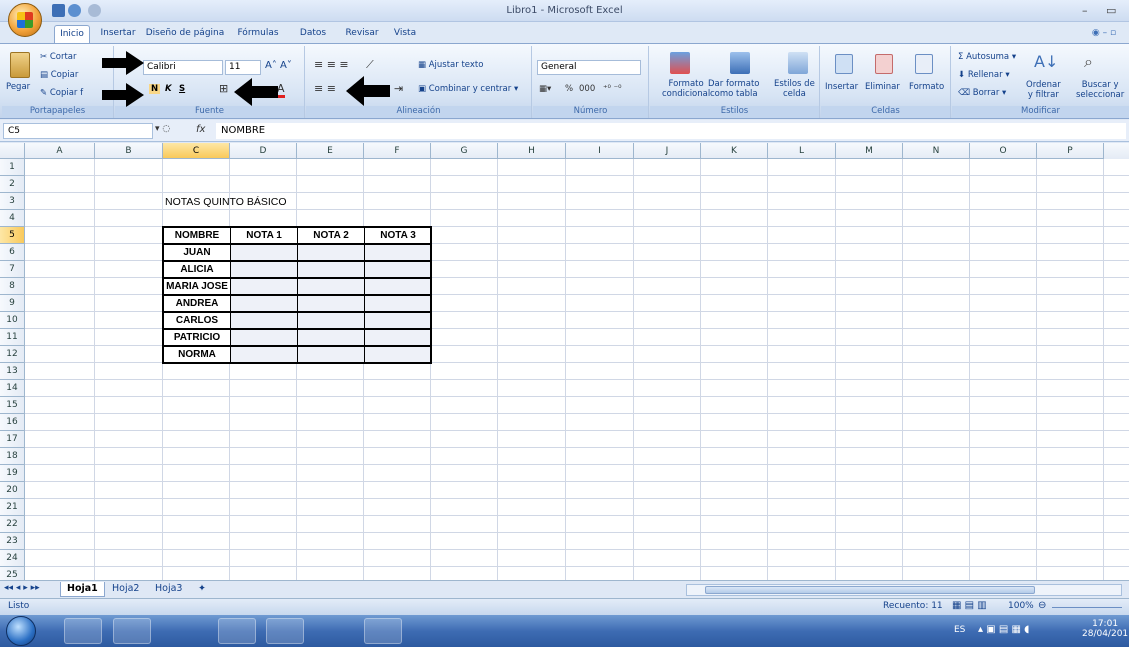 The image size is (1129, 647). Describe the element at coordinates (25, 20) in the screenshot. I see `office-button` at that location.